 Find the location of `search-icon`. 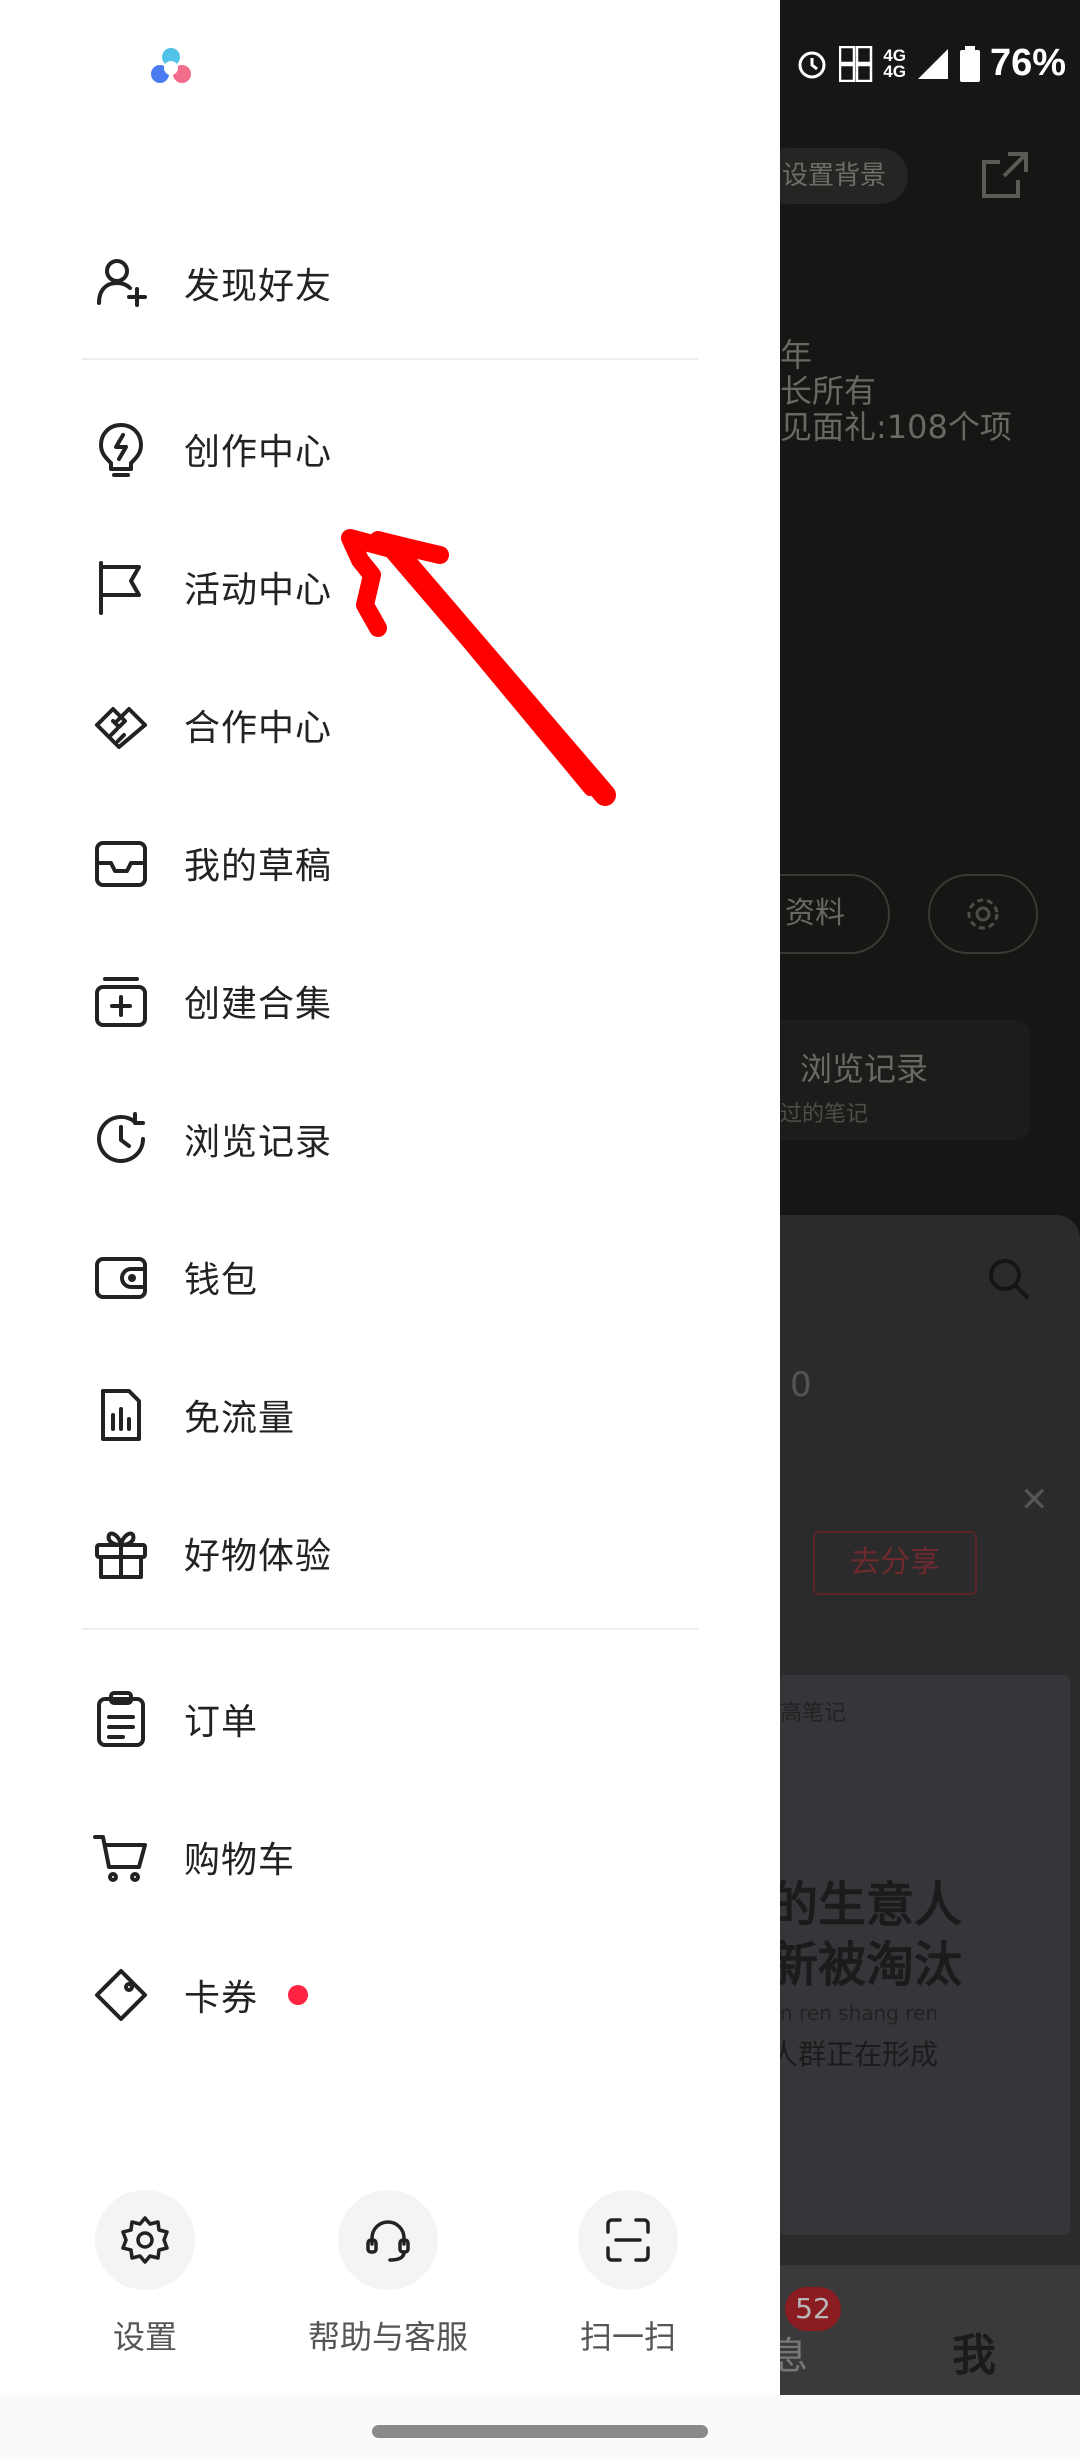

search-icon is located at coordinates (1009, 1279).